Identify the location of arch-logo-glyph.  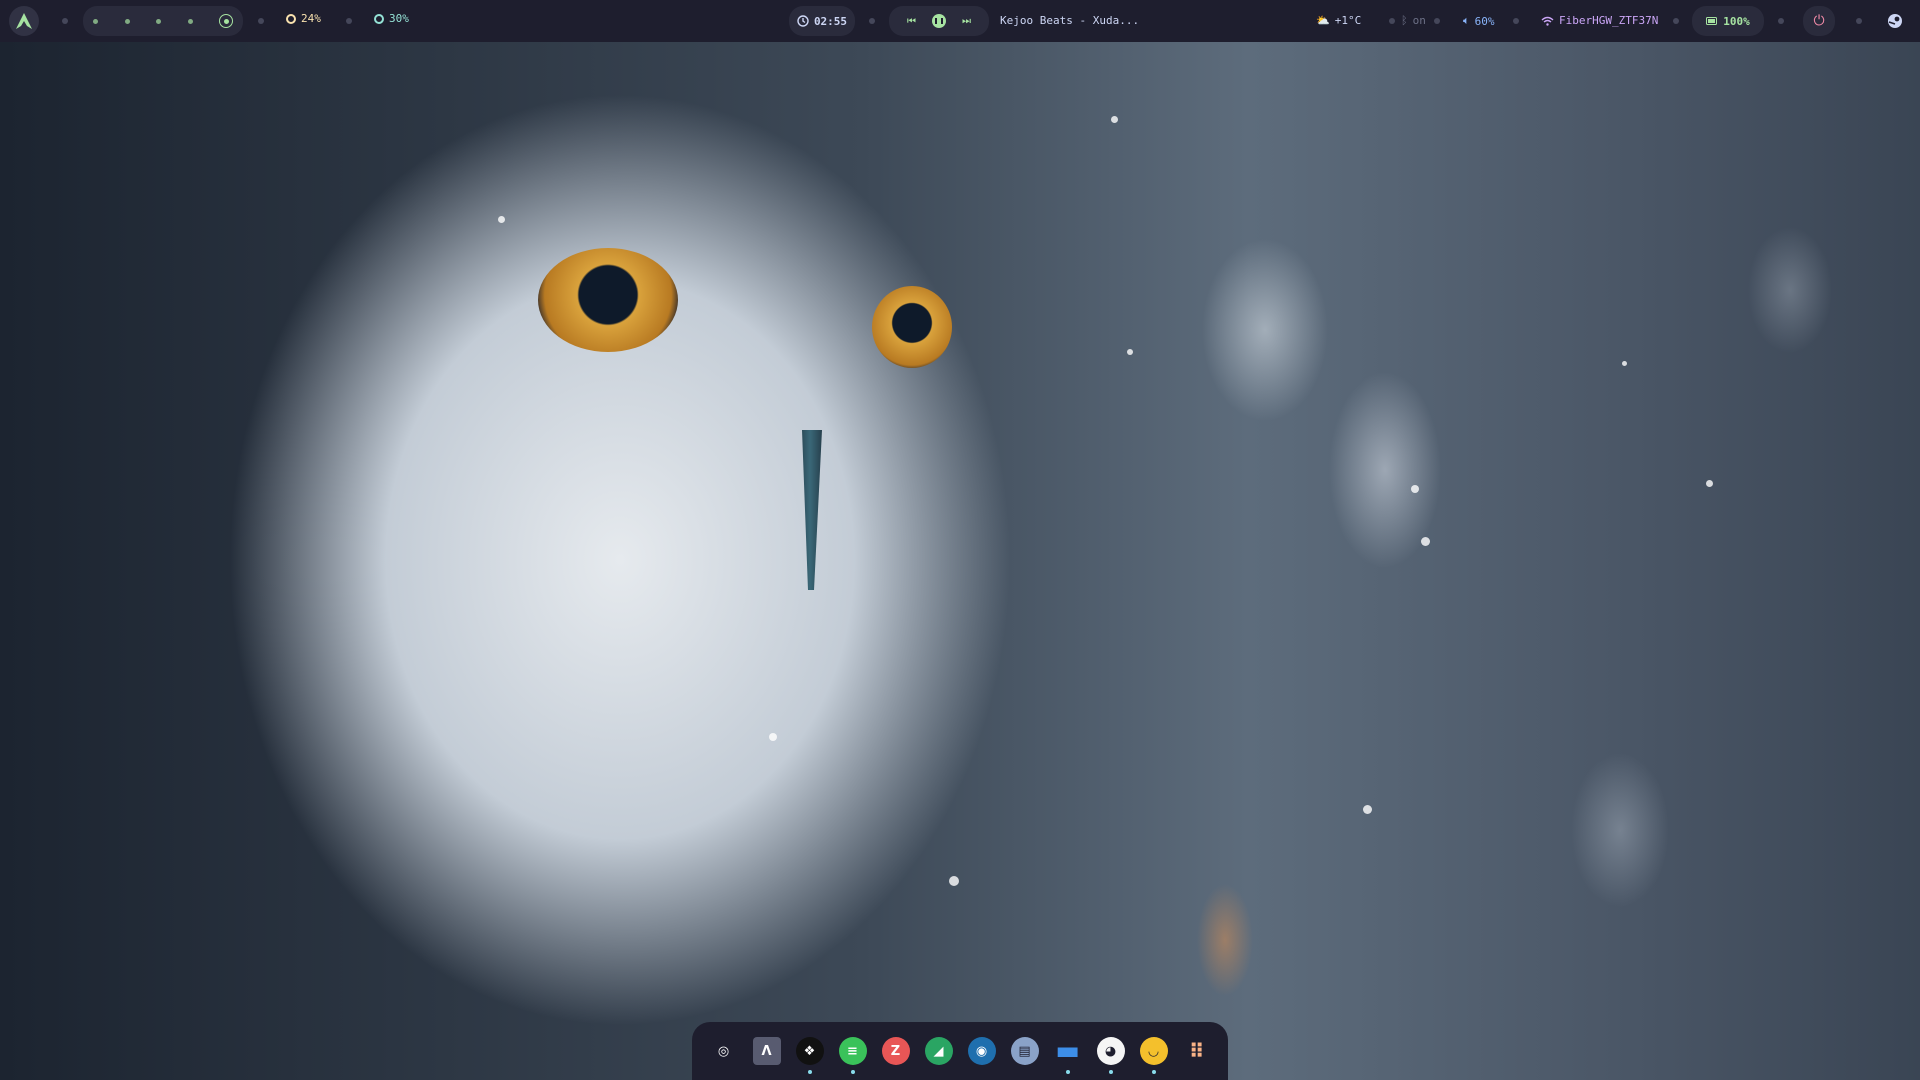
(24, 21).